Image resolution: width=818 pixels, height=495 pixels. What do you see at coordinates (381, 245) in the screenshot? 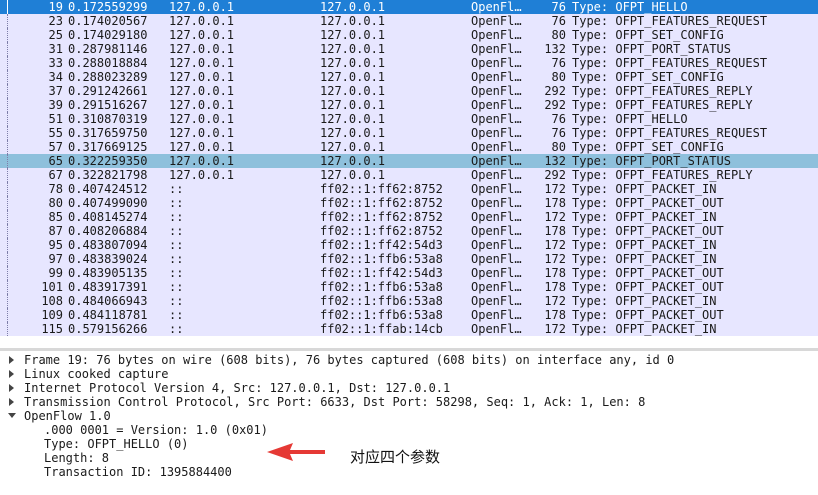
I see `packet-destination: ff02::1:ff42:54d3` at bounding box center [381, 245].